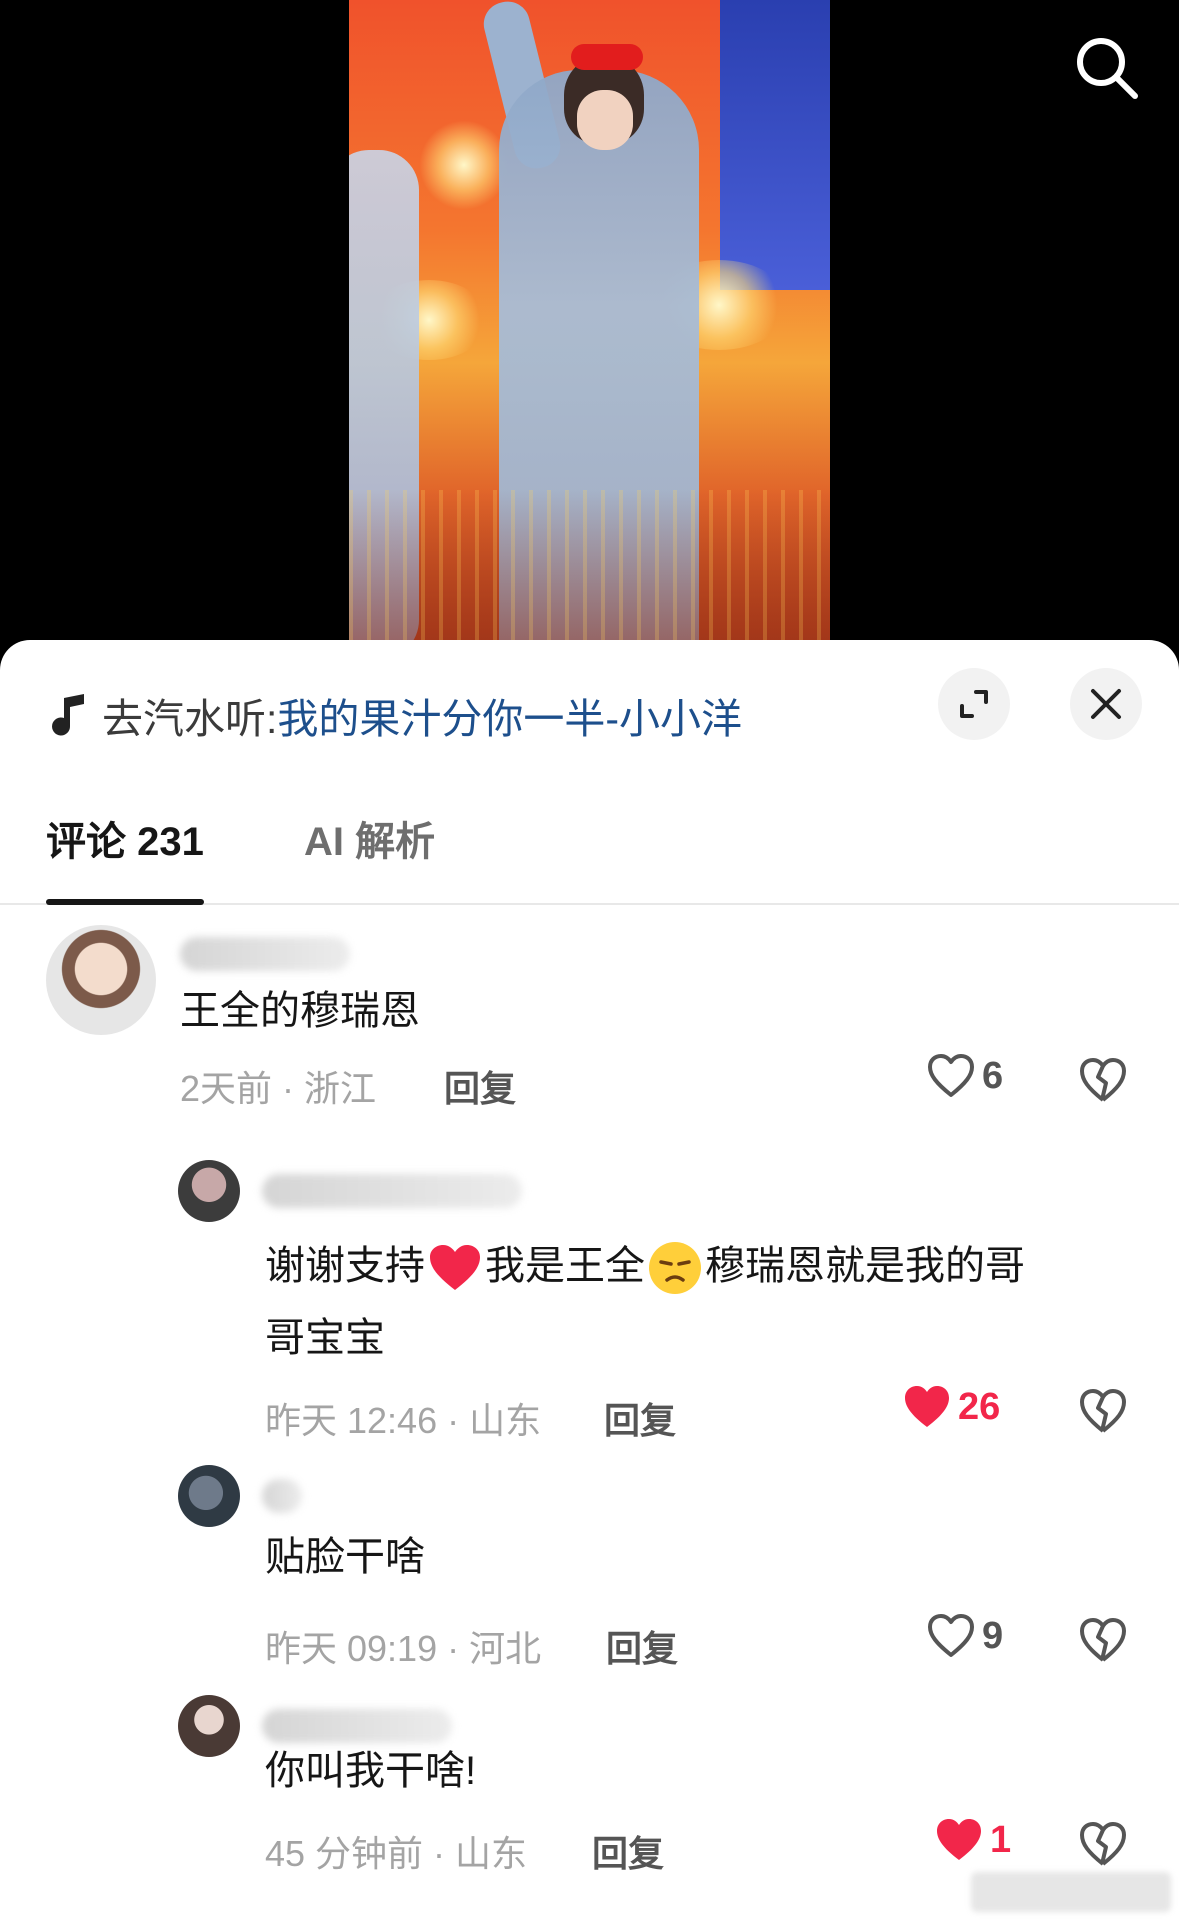 The width and height of the screenshot is (1179, 1922). What do you see at coordinates (68, 715) in the screenshot?
I see `music-note-icon` at bounding box center [68, 715].